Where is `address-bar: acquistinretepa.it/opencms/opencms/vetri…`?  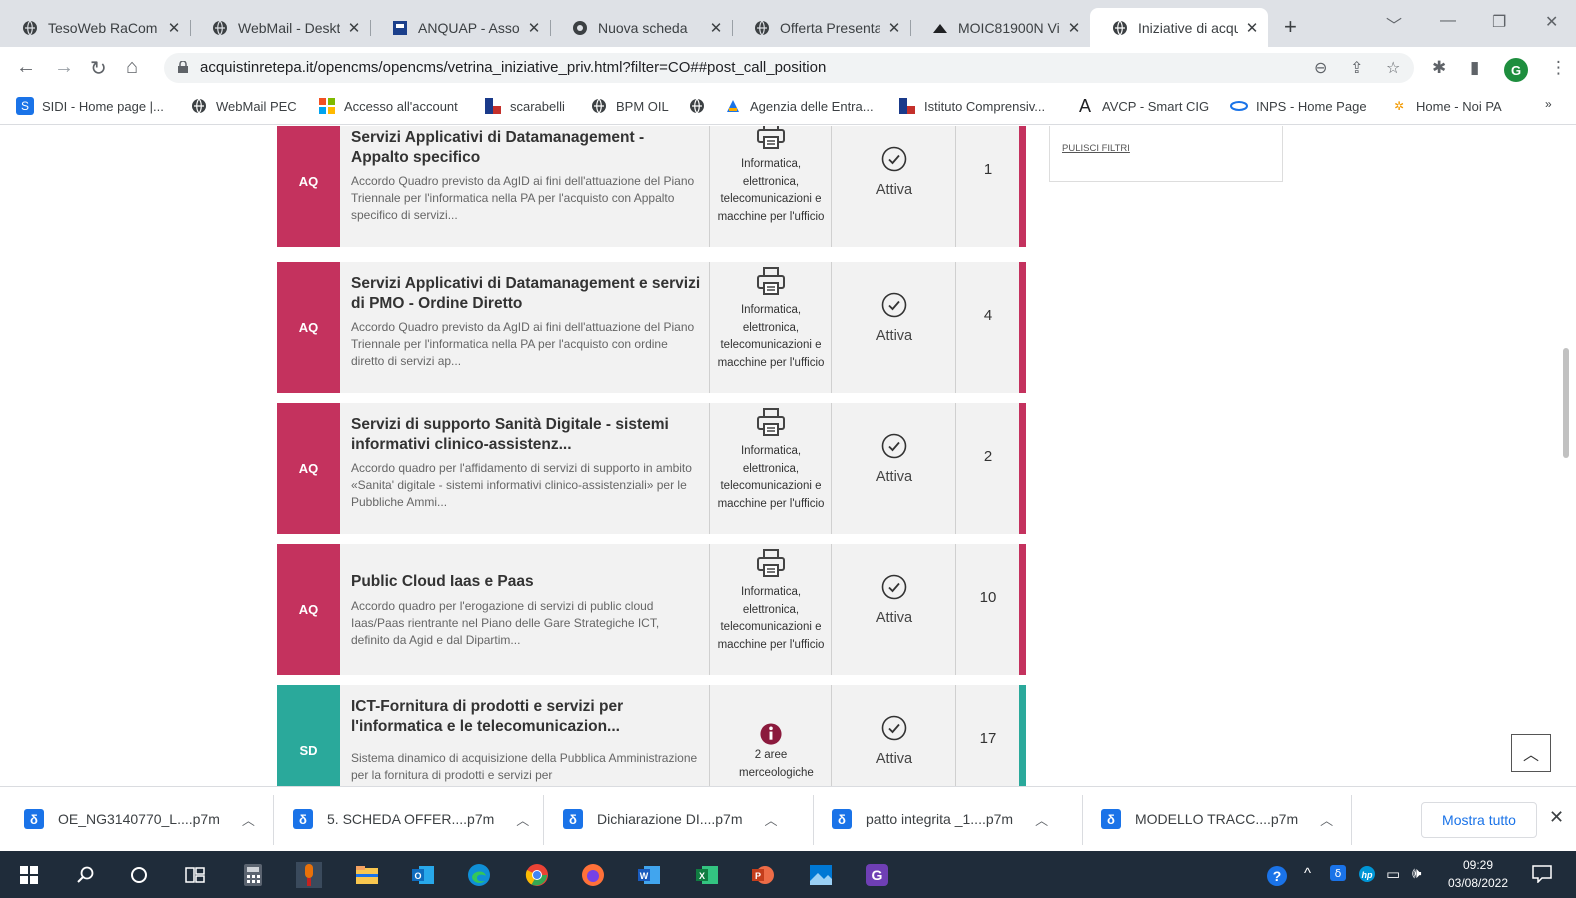 address-bar: acquistinretepa.it/opencms/opencms/vetri… is located at coordinates (789, 68).